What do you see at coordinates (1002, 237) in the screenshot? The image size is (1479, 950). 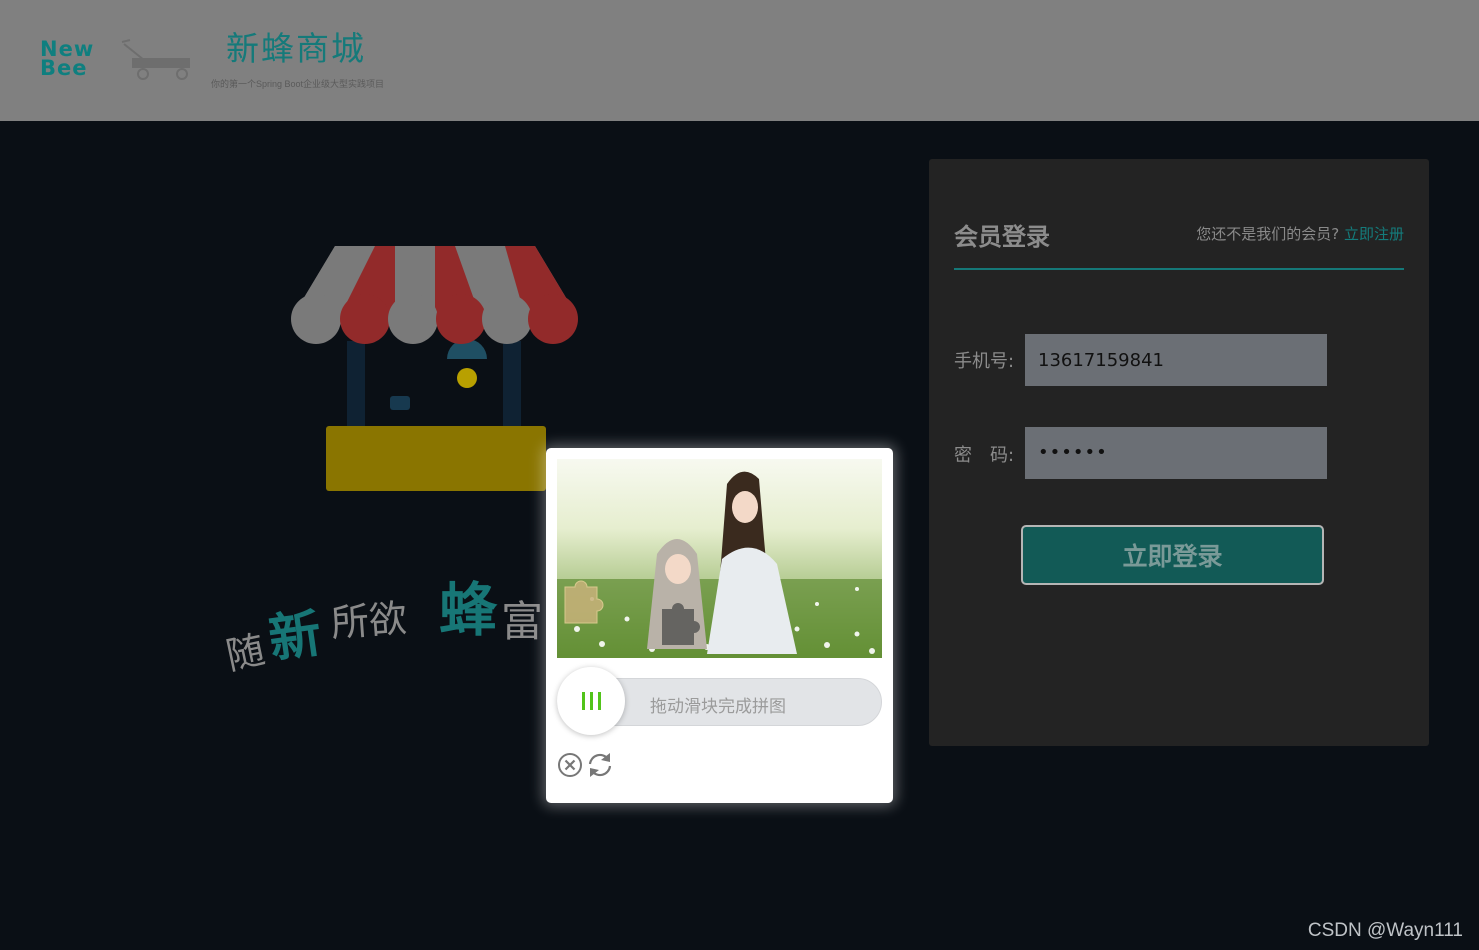 I see `login-title: 会员登录` at bounding box center [1002, 237].